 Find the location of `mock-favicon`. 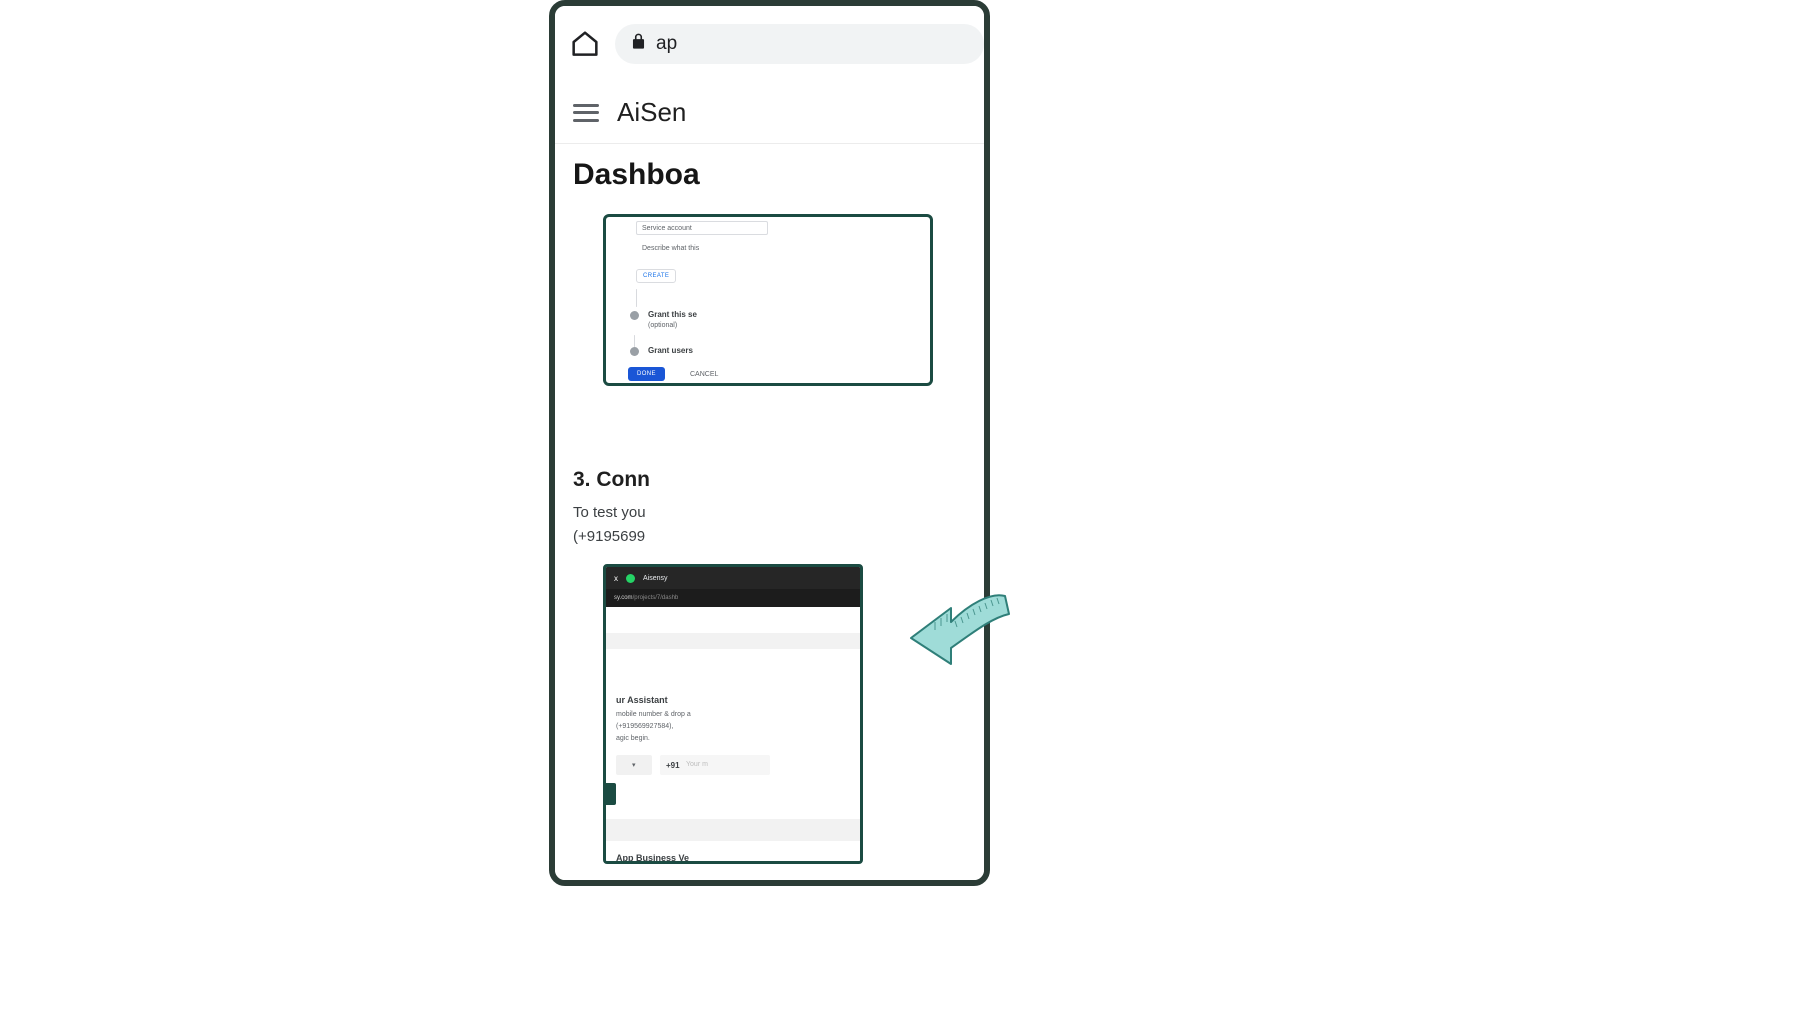

mock-favicon is located at coordinates (630, 578).